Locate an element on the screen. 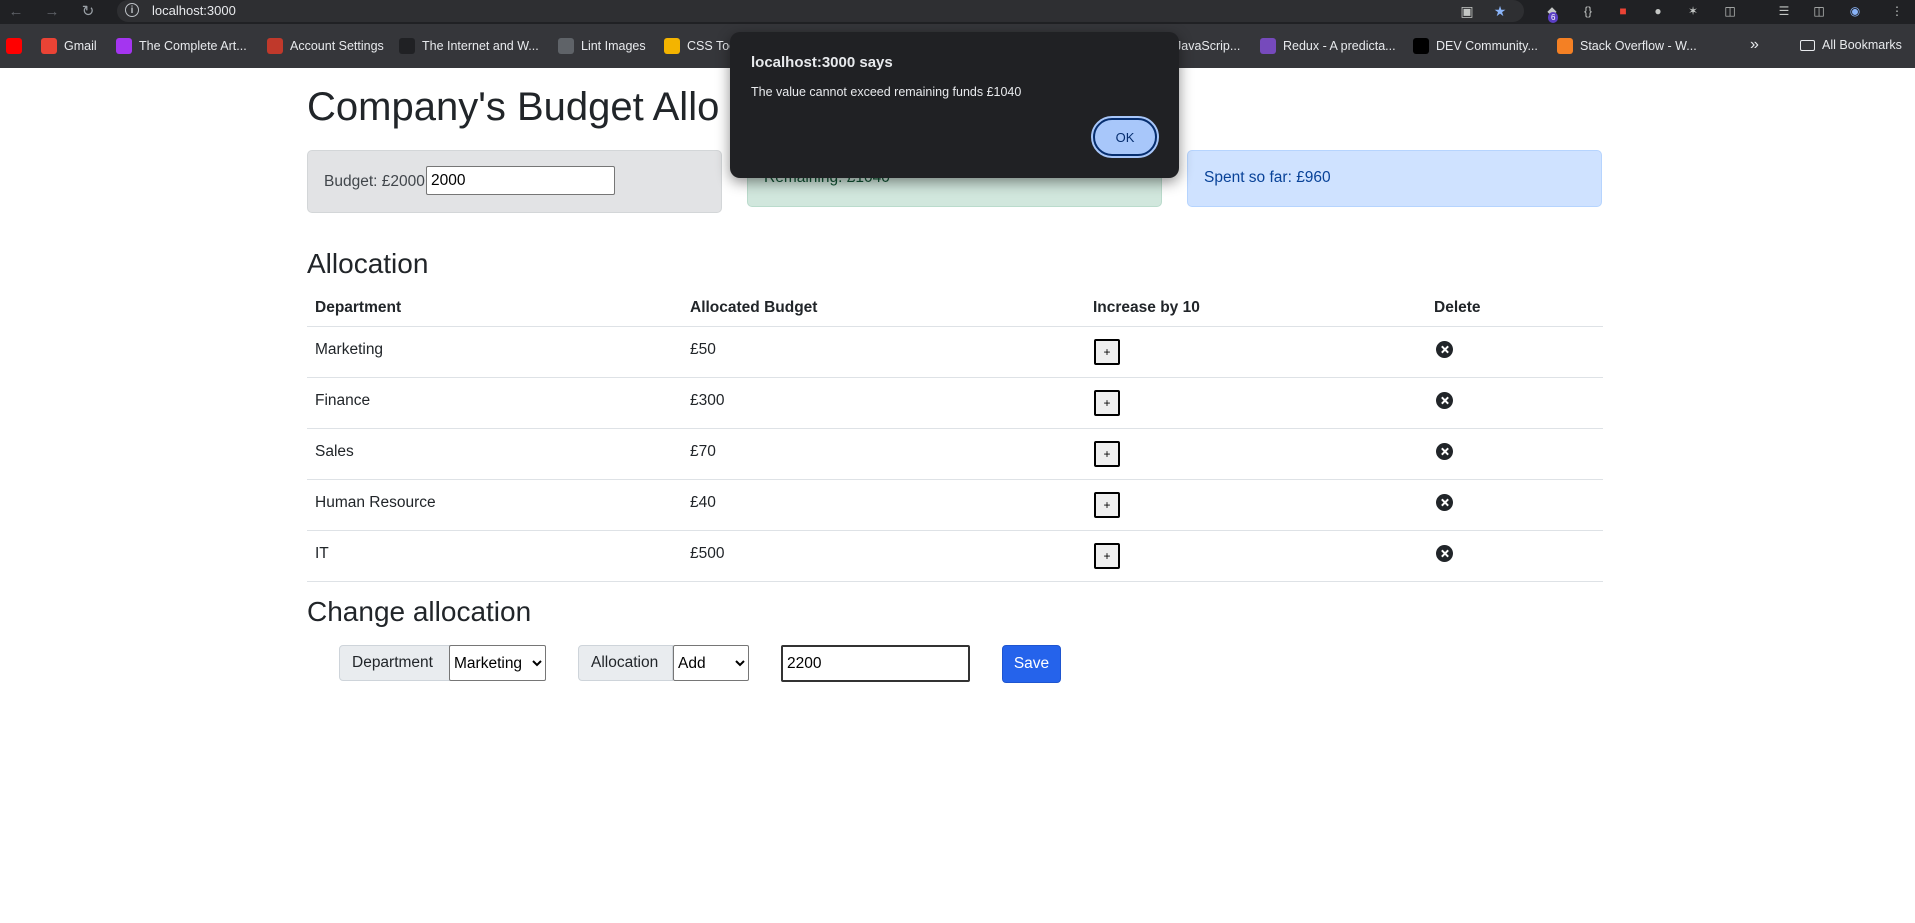  cost-input is located at coordinates (875, 663).